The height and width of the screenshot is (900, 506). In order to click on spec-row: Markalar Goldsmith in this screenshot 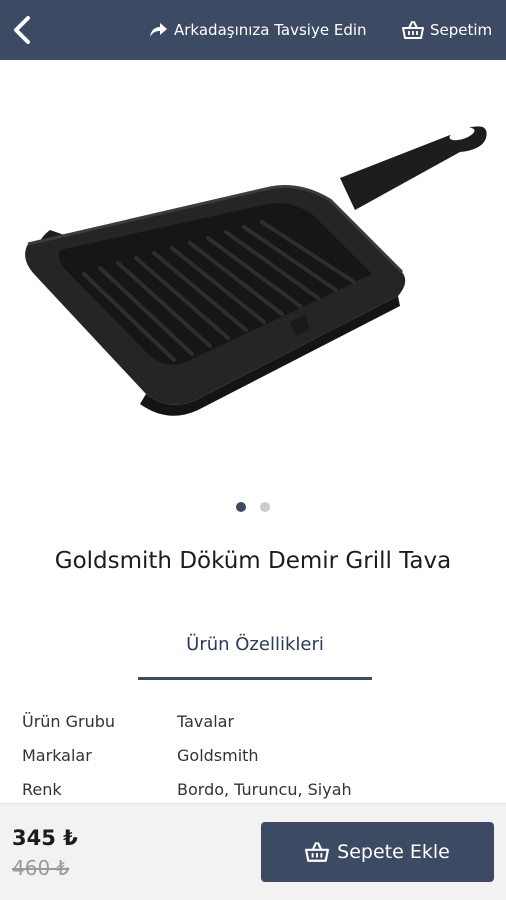, I will do `click(257, 755)`.